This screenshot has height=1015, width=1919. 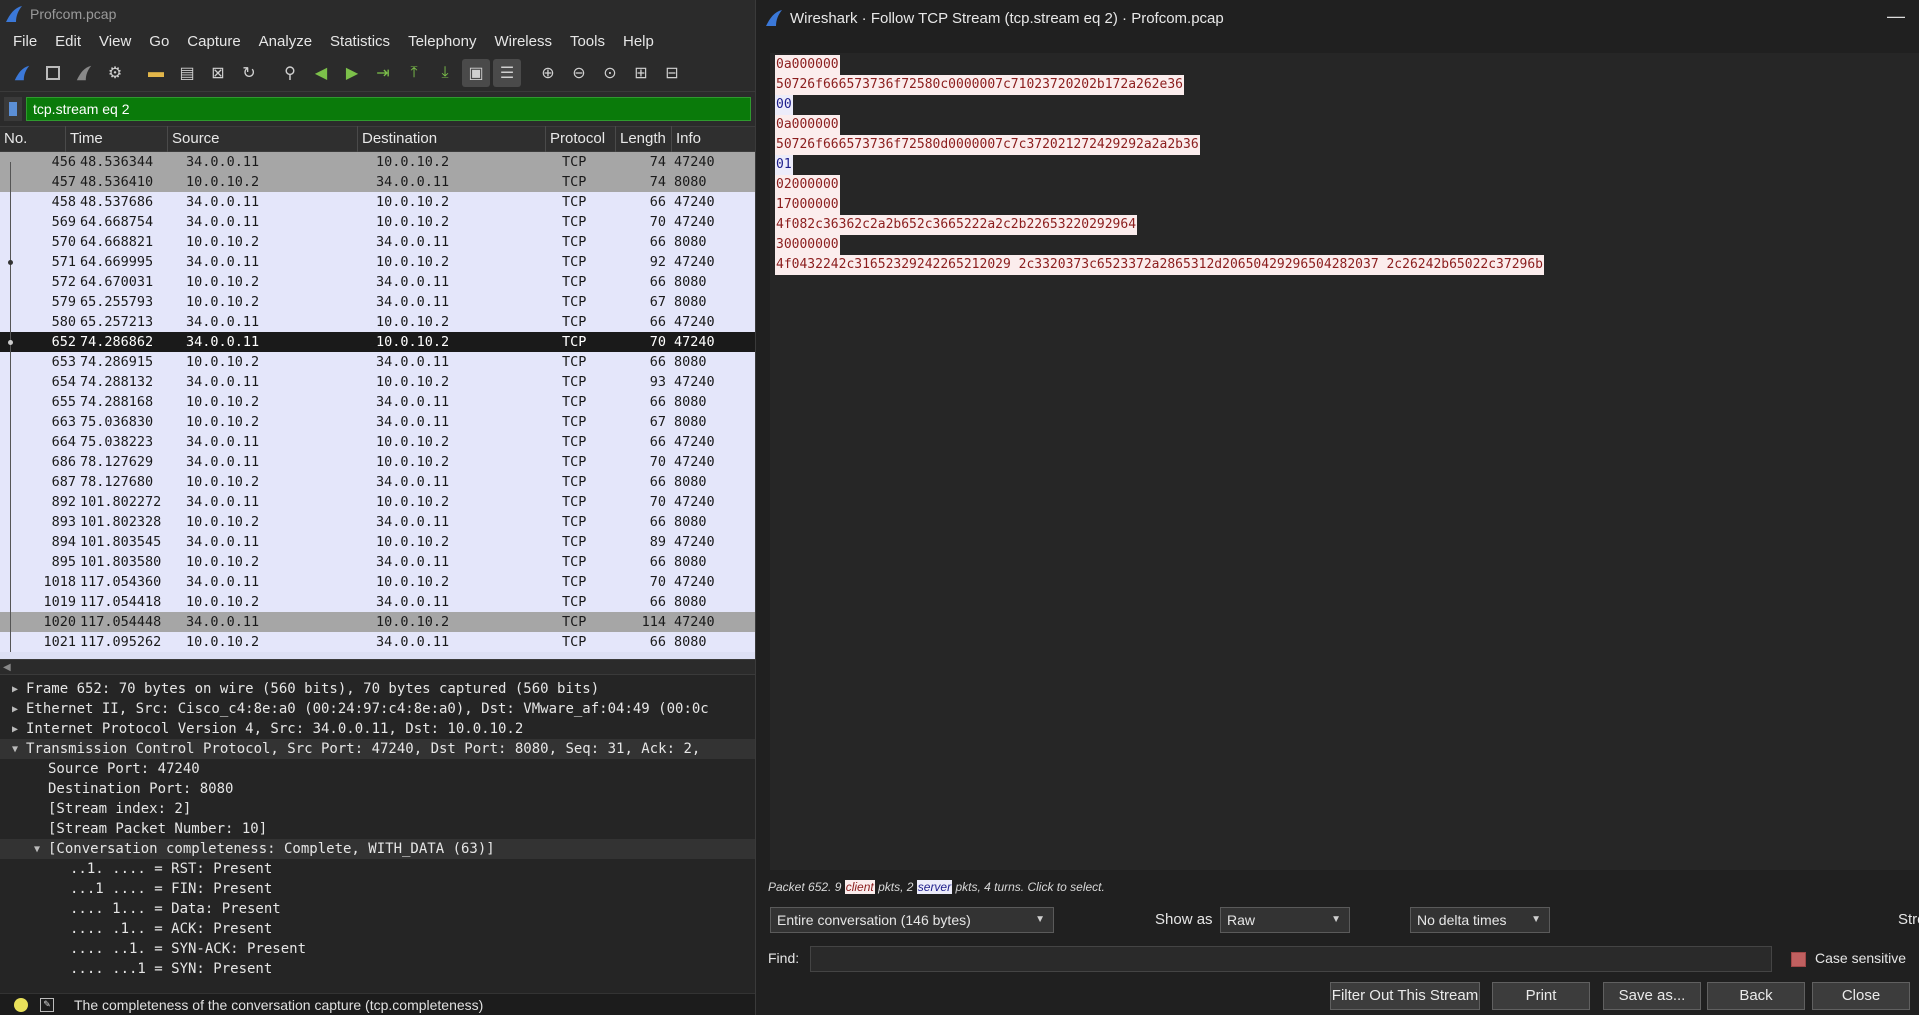 I want to click on menu-capture: Capture, so click(x=213, y=41).